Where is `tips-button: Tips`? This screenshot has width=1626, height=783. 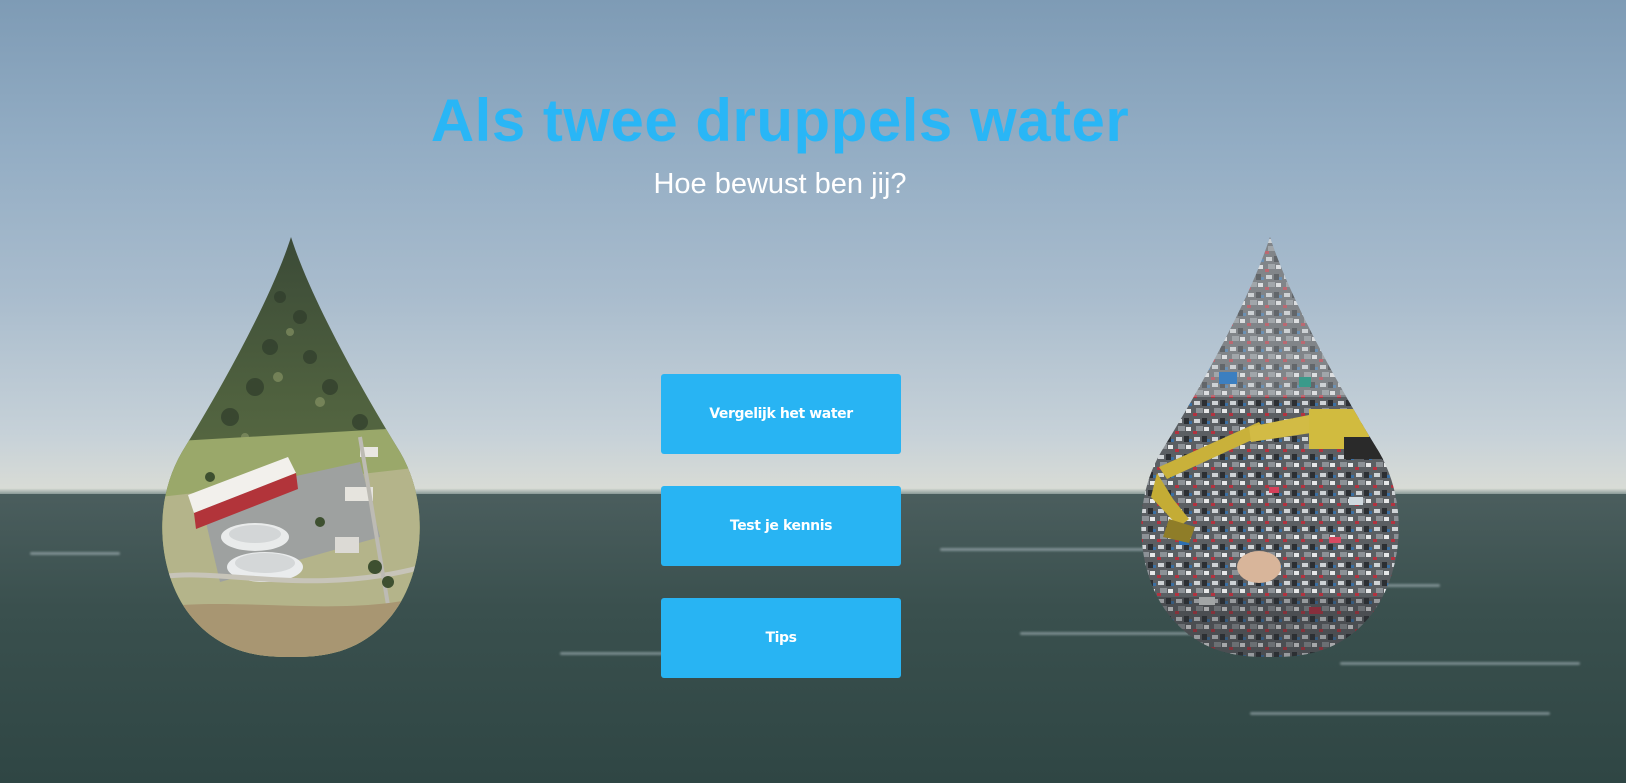
tips-button: Tips is located at coordinates (781, 638).